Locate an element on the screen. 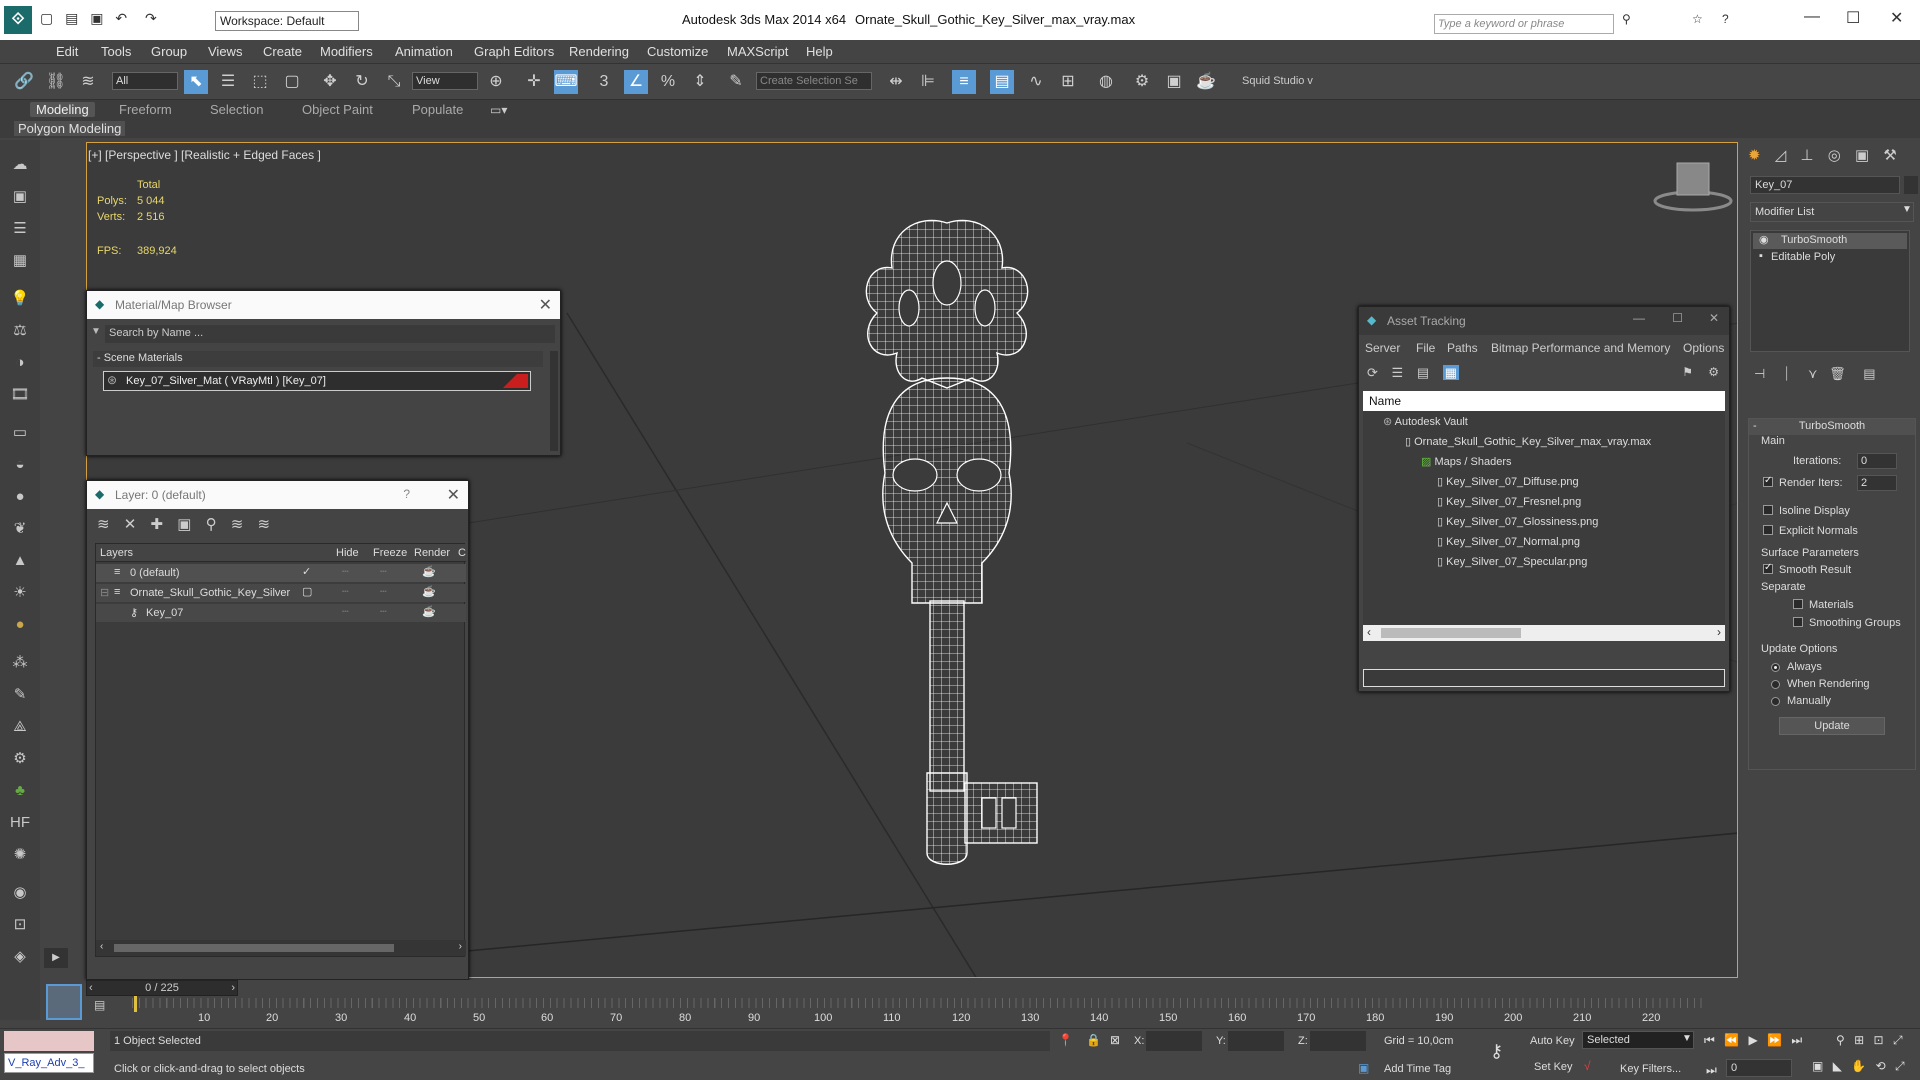 This screenshot has width=1920, height=1080. freeze-toggle: ┄ is located at coordinates (383, 611).